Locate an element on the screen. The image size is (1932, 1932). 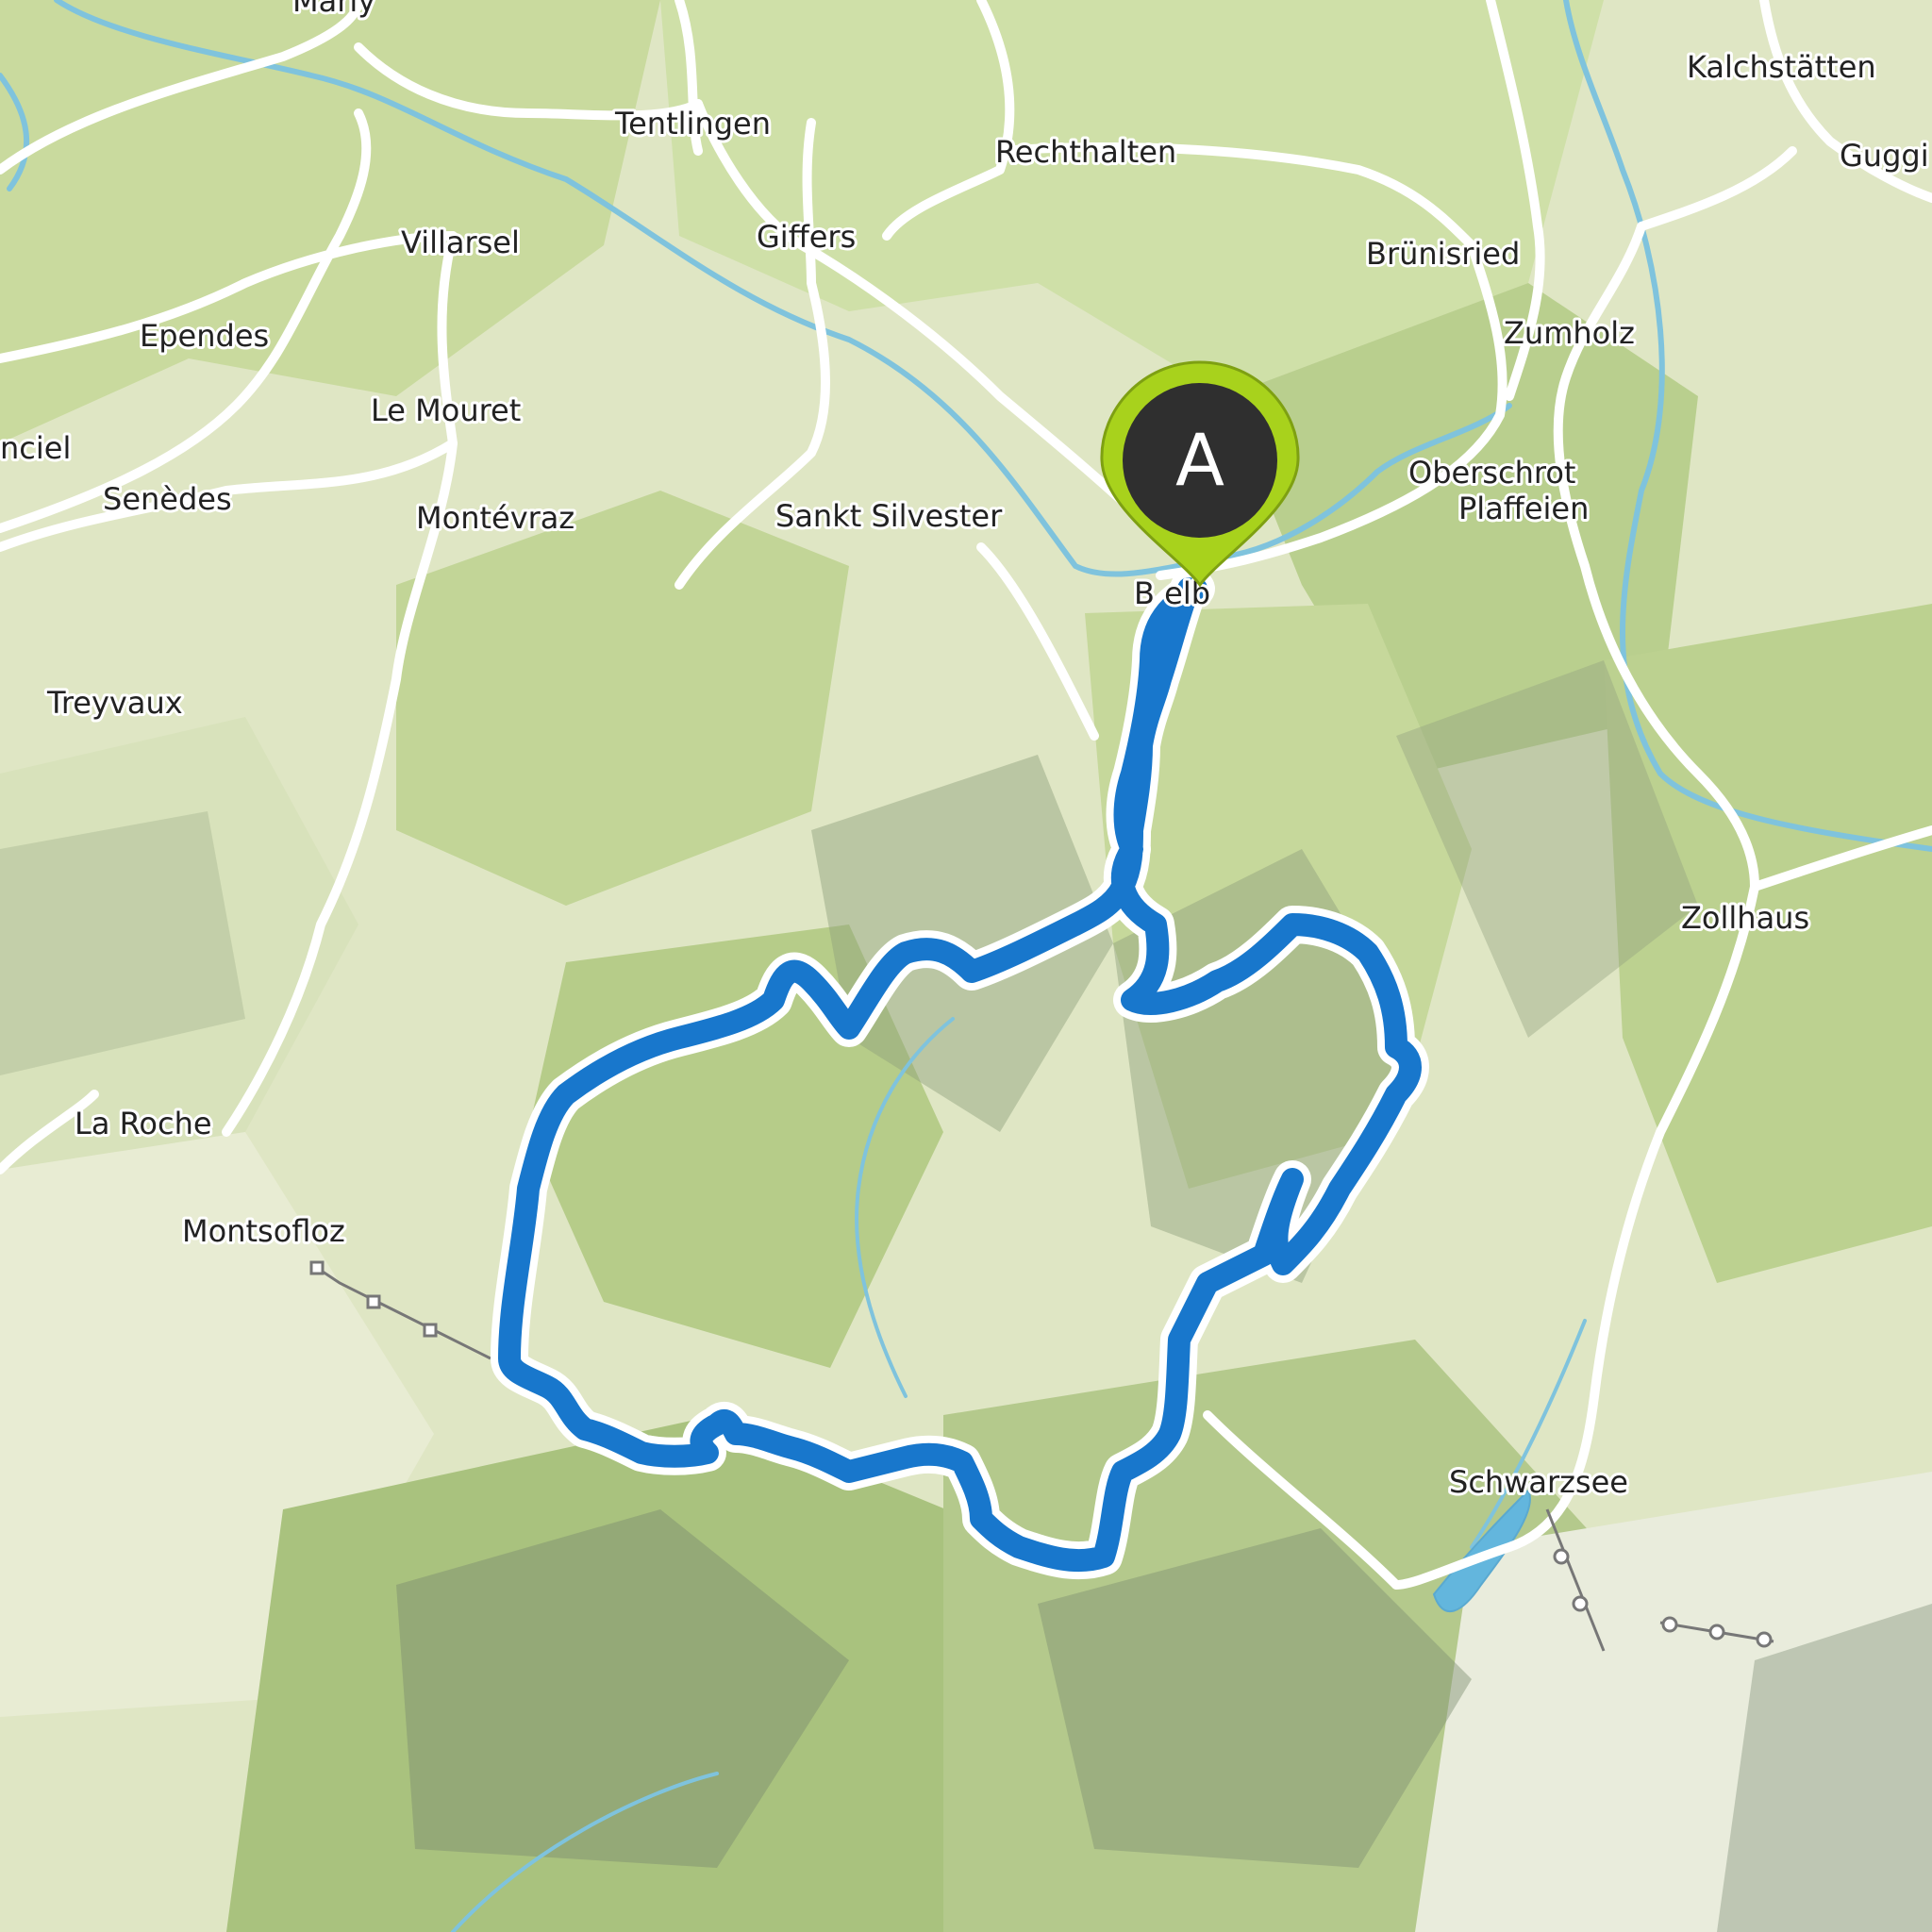
place-label-zumholz: Zumholz is located at coordinates (1569, 333).